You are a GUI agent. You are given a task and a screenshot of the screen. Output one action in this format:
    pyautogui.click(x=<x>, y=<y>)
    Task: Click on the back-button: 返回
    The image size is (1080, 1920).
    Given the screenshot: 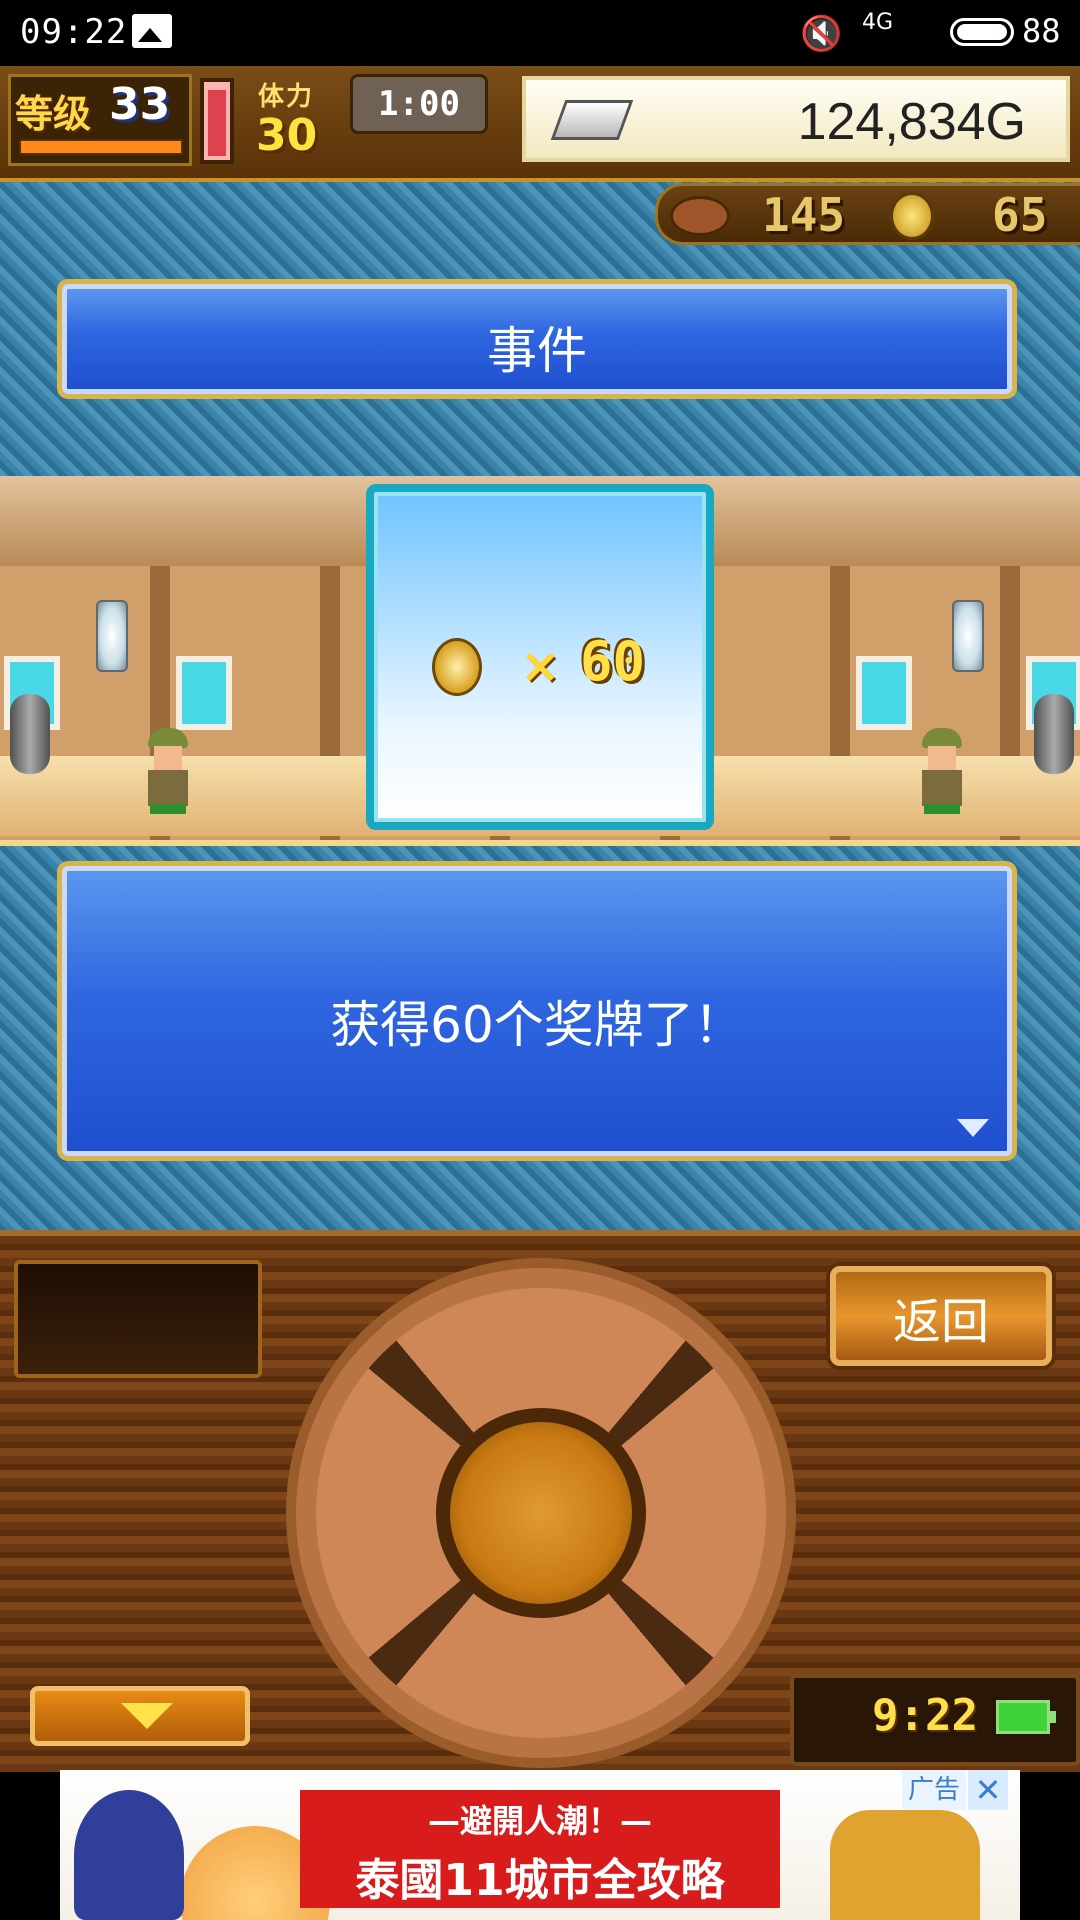 What is the action you would take?
    pyautogui.click(x=941, y=1316)
    